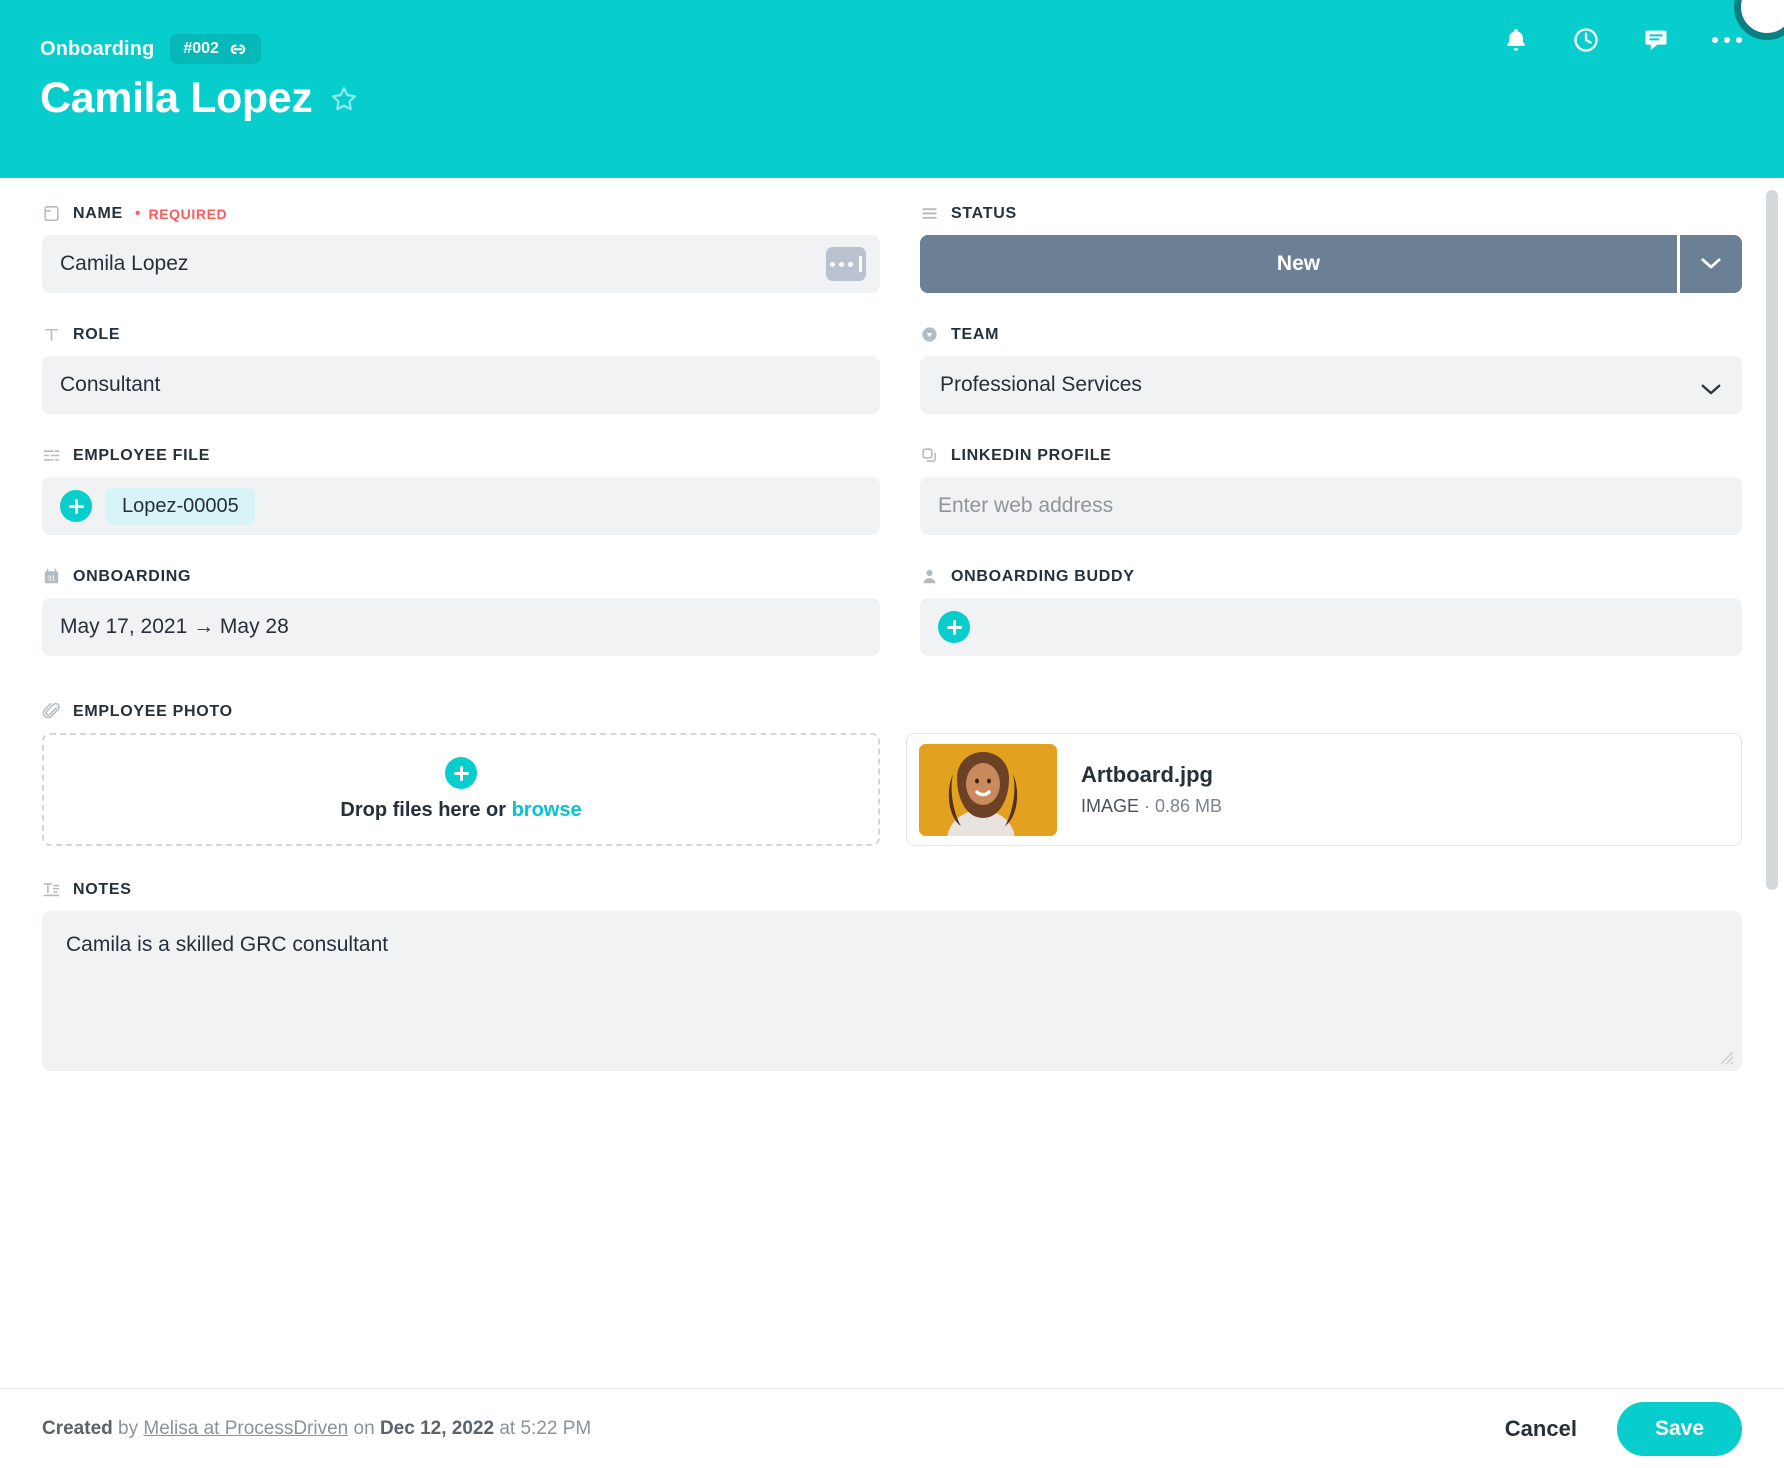  What do you see at coordinates (1331, 576) in the screenshot?
I see `field-onboarding-buddy-label: ONBOARDING BUDDY` at bounding box center [1331, 576].